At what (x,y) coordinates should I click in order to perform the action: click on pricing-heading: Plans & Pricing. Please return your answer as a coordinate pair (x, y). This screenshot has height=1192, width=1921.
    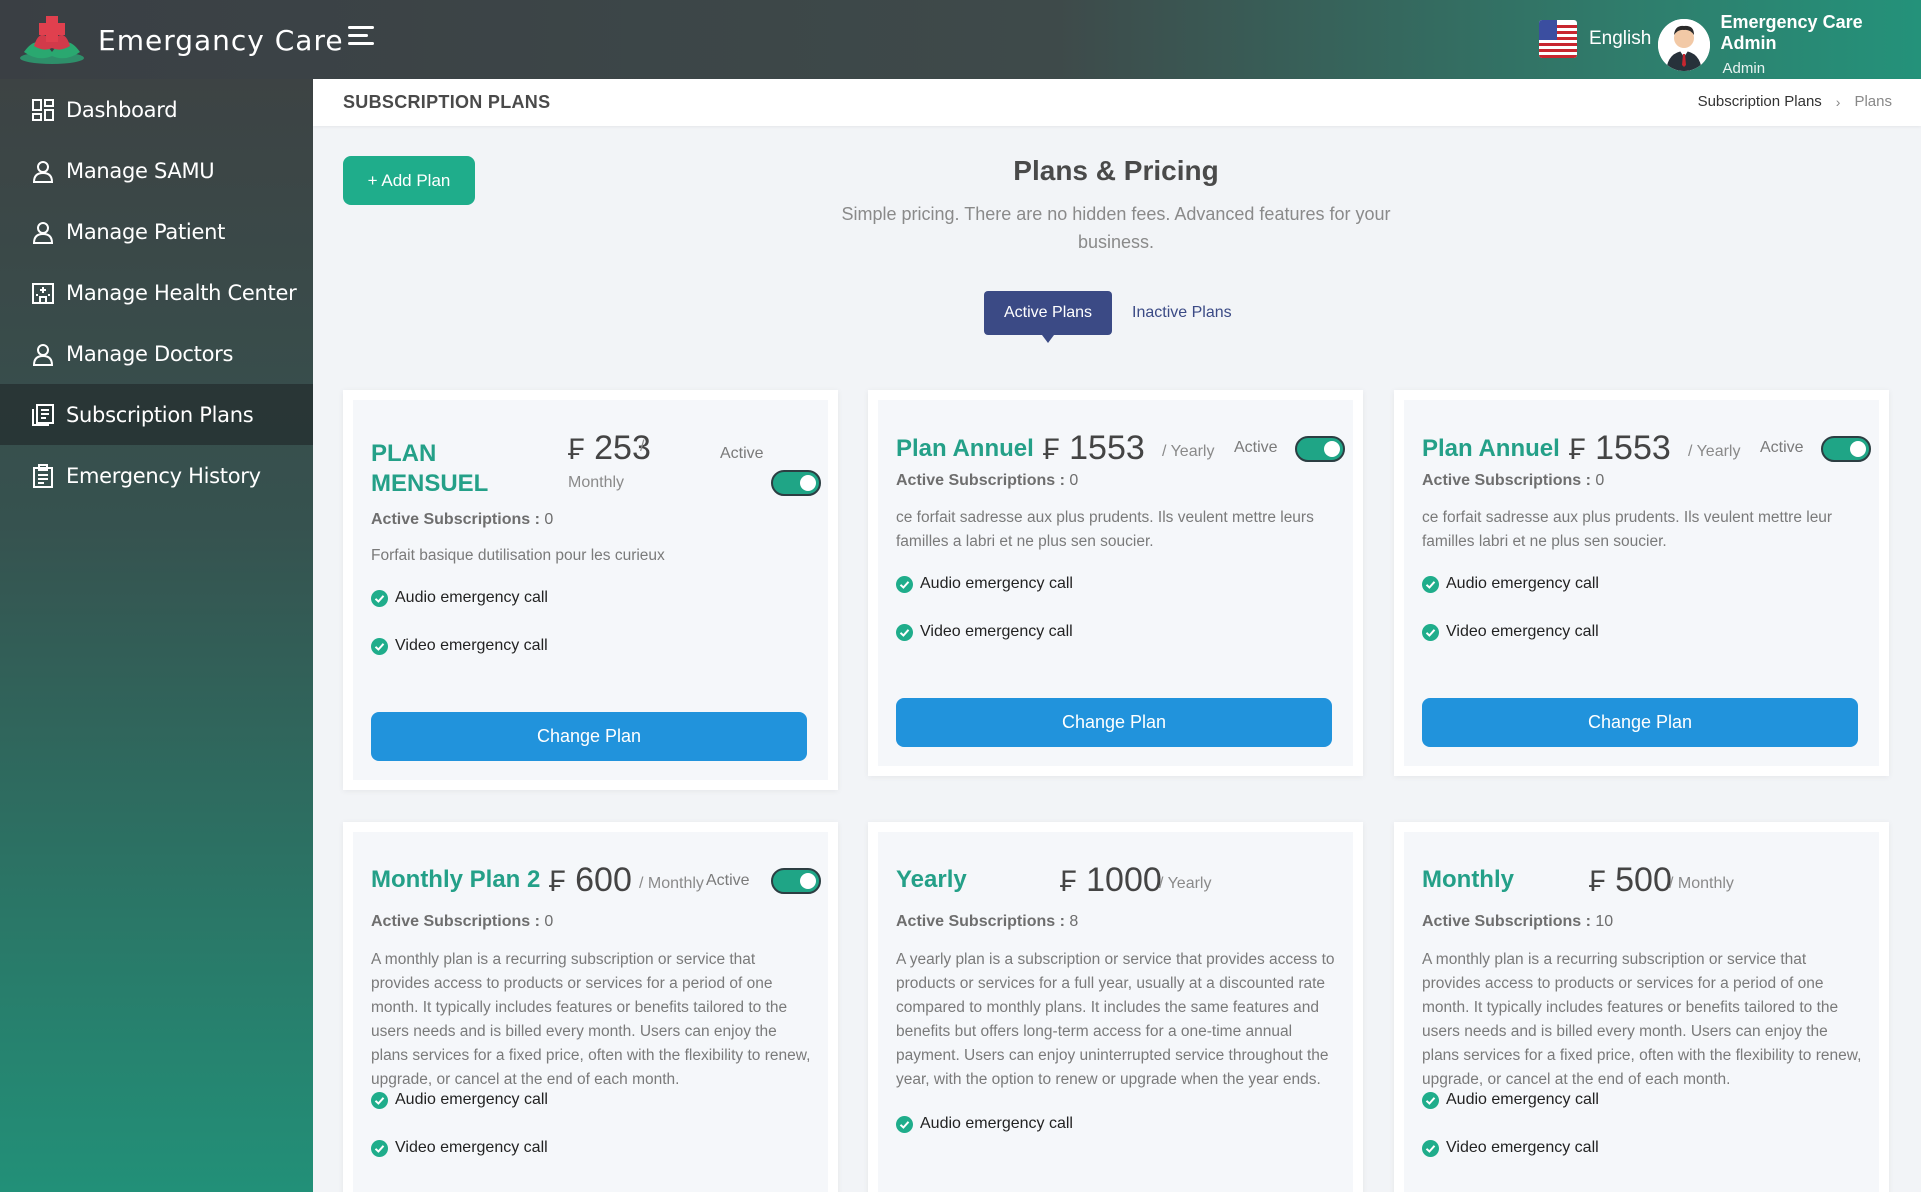
    Looking at the image, I should click on (1116, 170).